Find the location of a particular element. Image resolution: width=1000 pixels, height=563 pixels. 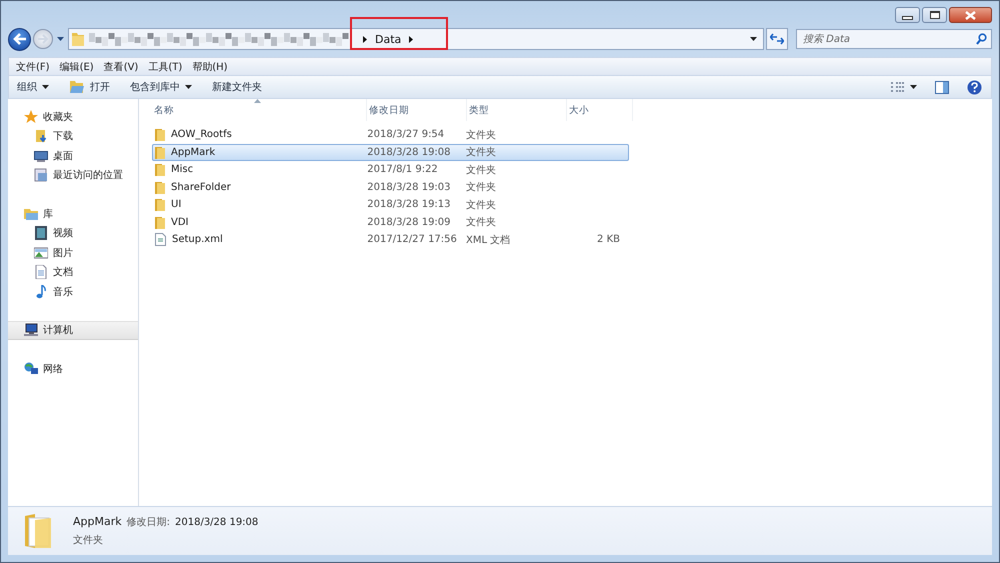

file-row: AppMark 2018/3/28 19:08 文件夹 is located at coordinates (390, 152).